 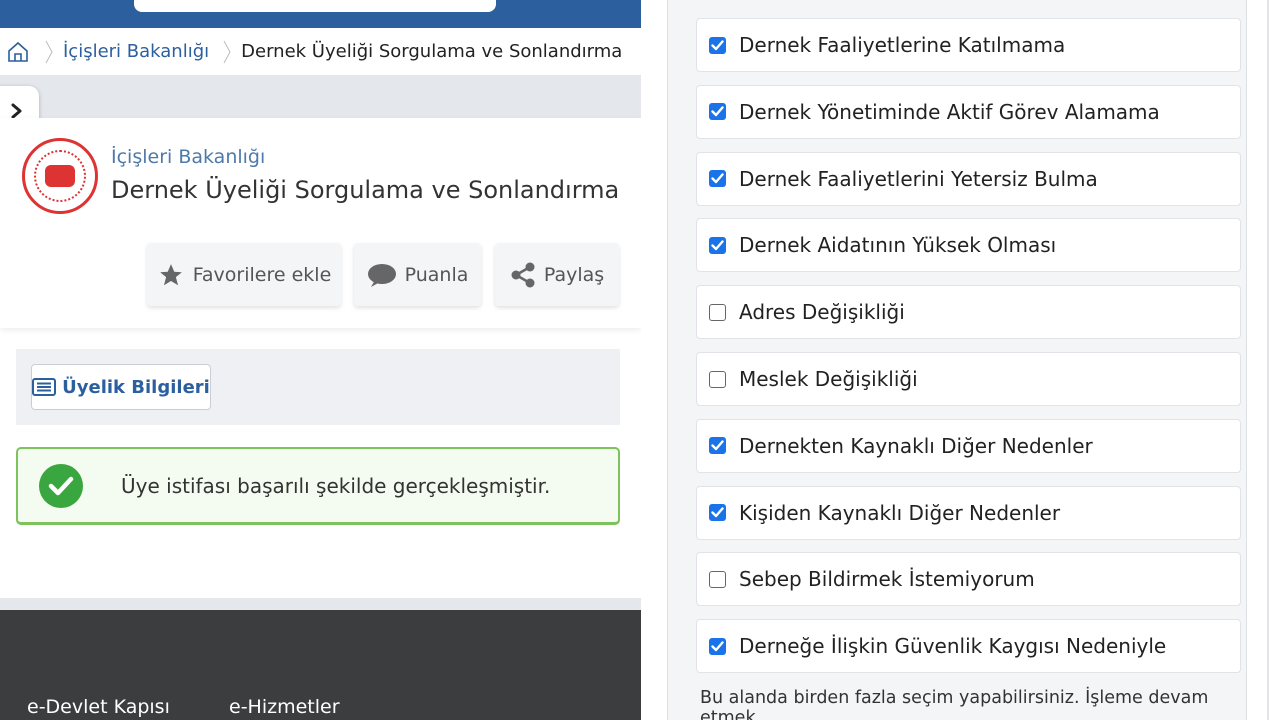 I want to click on reason-option: Dernek Faaliyetlerine Katılmama, so click(x=968, y=45).